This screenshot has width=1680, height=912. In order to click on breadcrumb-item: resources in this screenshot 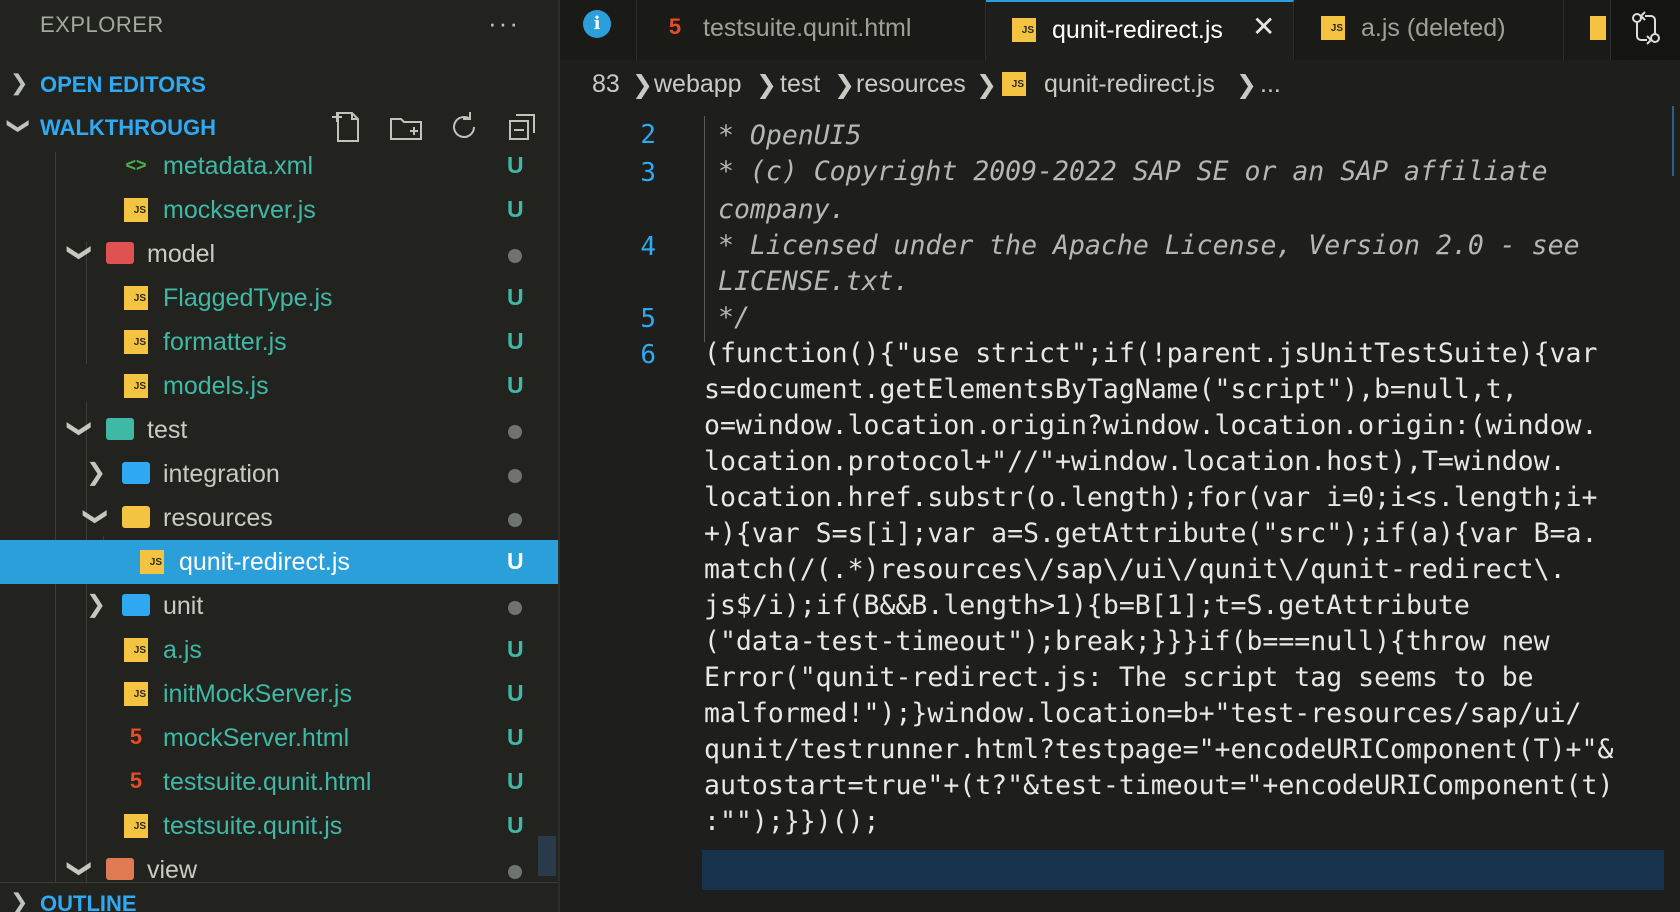, I will do `click(911, 84)`.